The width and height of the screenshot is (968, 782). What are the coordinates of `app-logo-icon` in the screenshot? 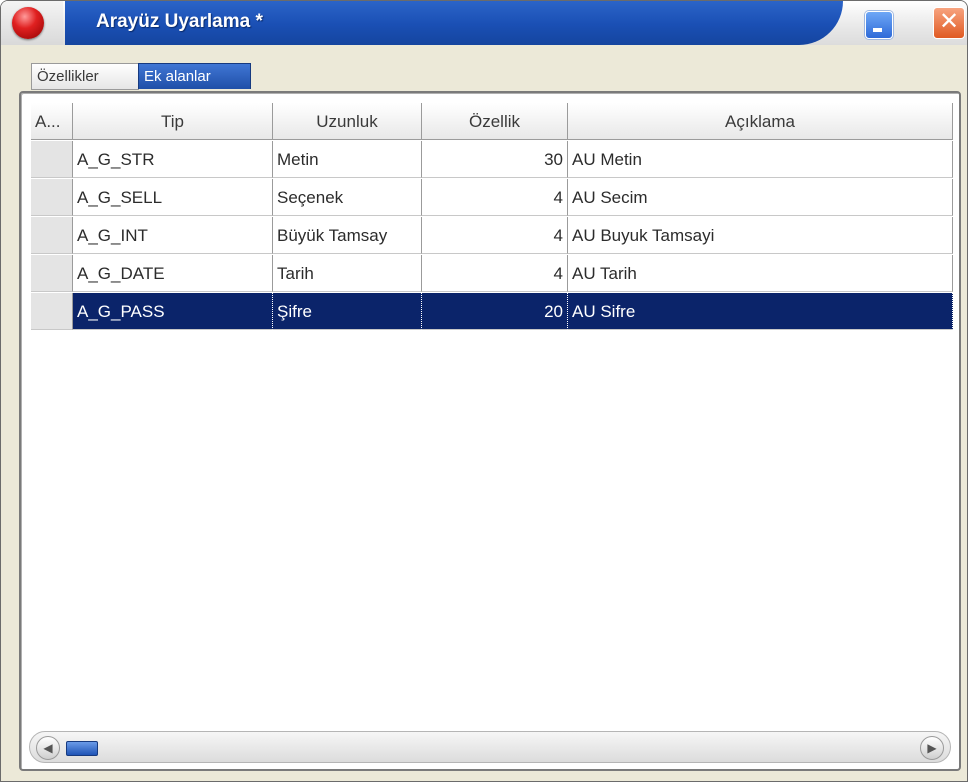 It's located at (28, 23).